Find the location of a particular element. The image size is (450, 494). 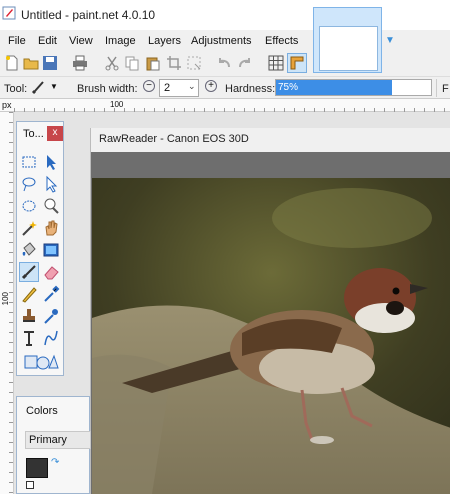

cut-icon is located at coordinates (112, 63).